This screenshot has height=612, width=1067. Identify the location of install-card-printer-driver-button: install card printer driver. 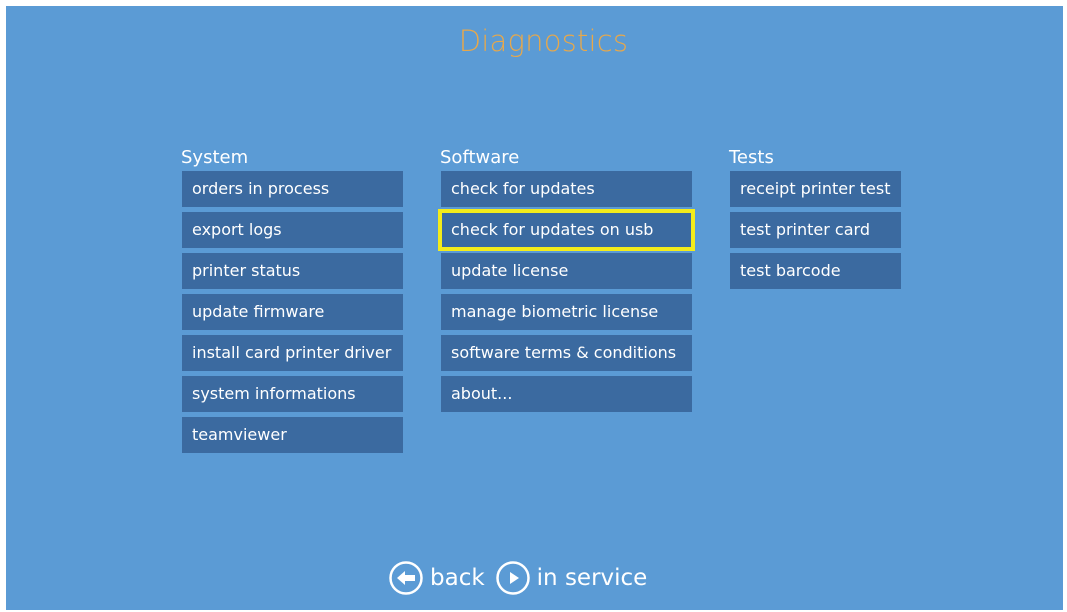
(292, 353).